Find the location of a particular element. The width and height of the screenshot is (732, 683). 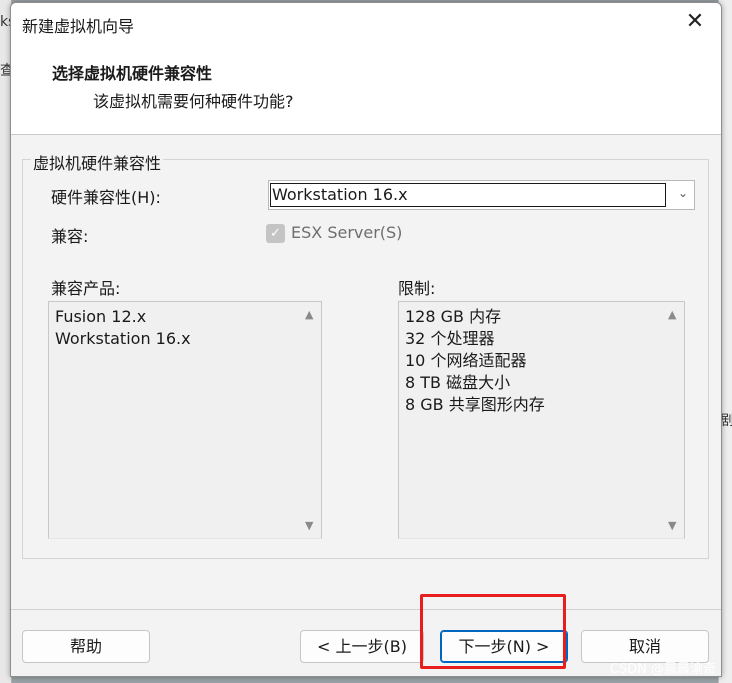

chevron-down-icon: ⌄ is located at coordinates (682, 193).